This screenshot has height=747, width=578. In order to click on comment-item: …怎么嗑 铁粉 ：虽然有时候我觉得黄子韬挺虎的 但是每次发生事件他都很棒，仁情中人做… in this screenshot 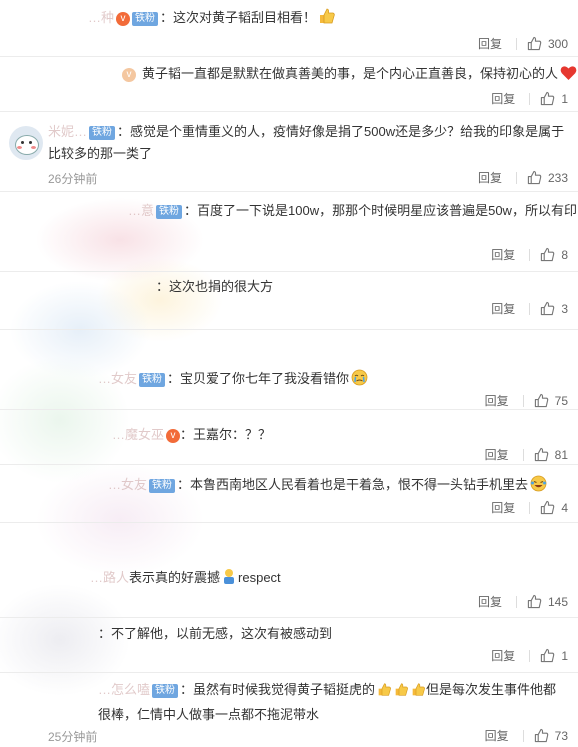, I will do `click(289, 710)`.